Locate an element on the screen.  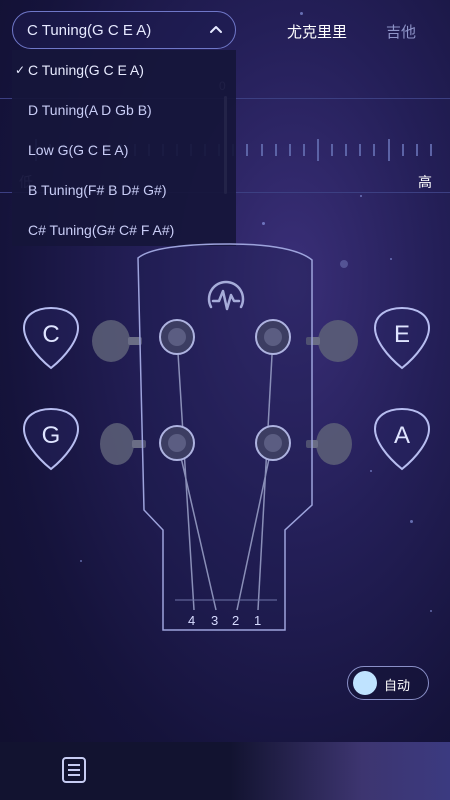
dropdown-option: Low G(G C E A) is located at coordinates (124, 150).